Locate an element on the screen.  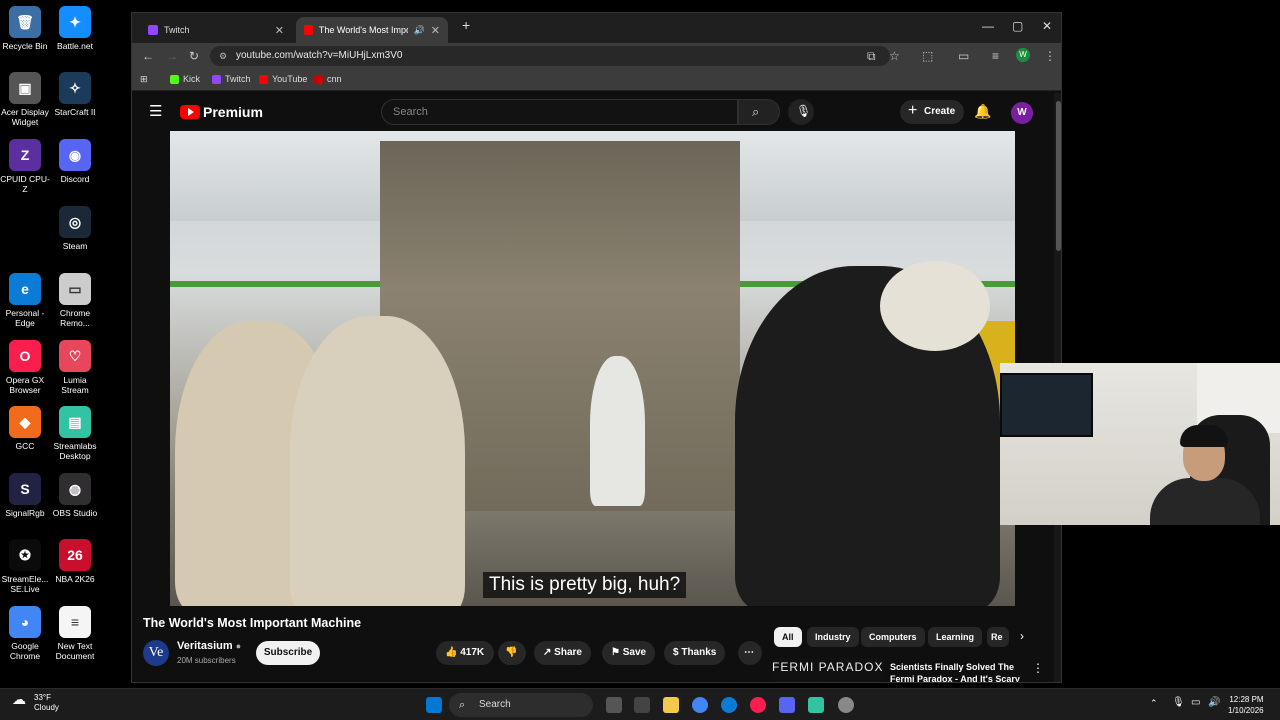
desktop-icon: ▣ Acer Display Widget is located at coordinates (25, 99).